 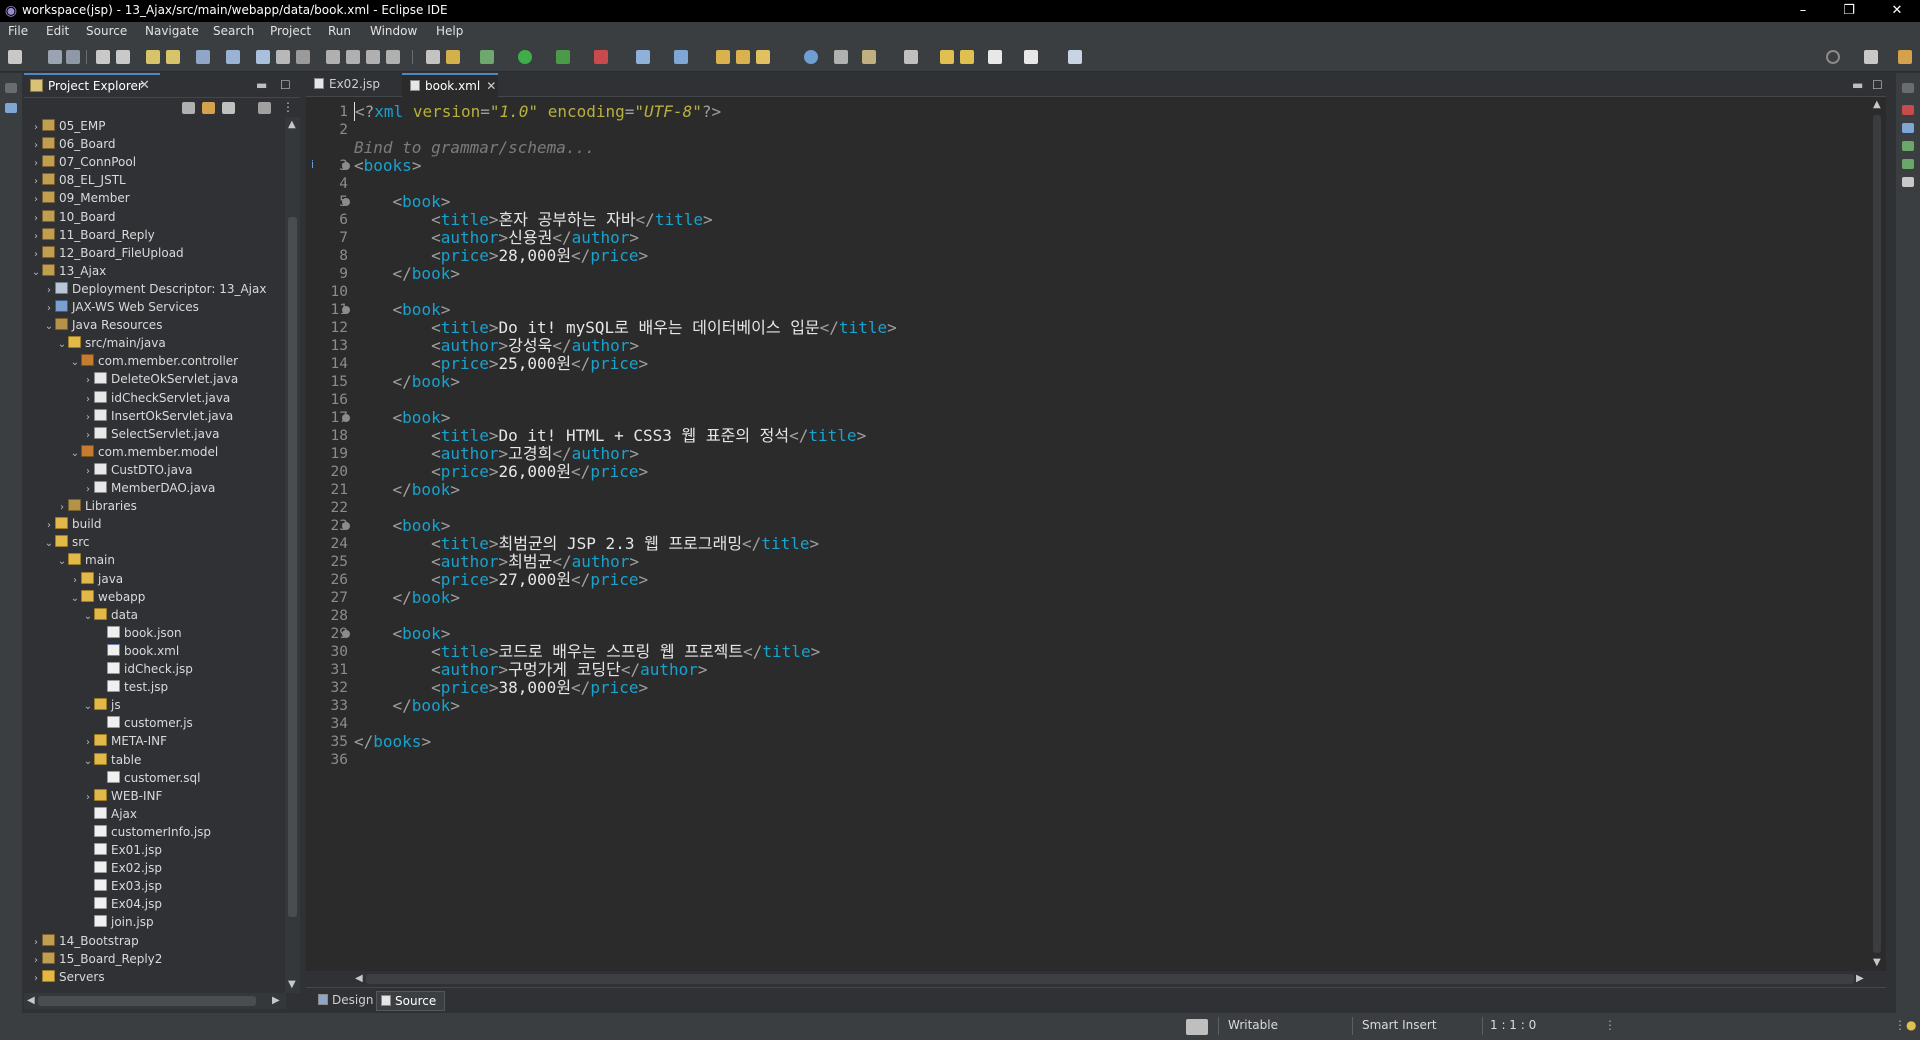 I want to click on tree-item: customerInfo.jsp, so click(x=146, y=832).